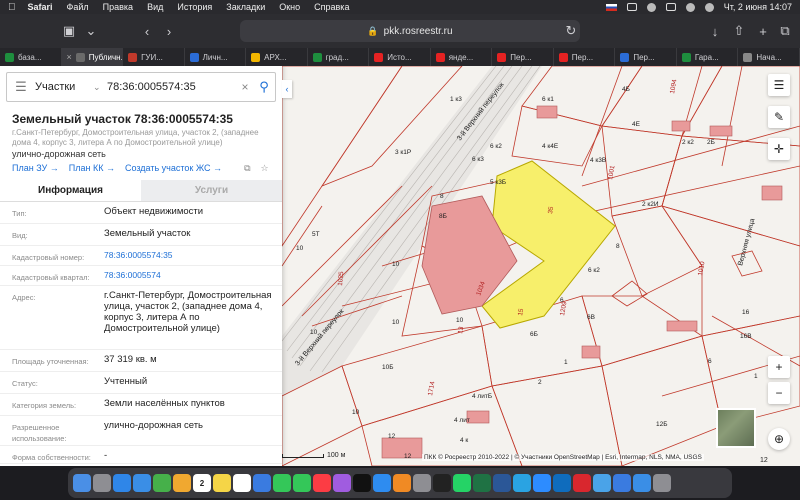 Image resolution: width=800 pixels, height=500 pixels. Describe the element at coordinates (342, 483) in the screenshot. I see `podcasts-app-icon` at that location.